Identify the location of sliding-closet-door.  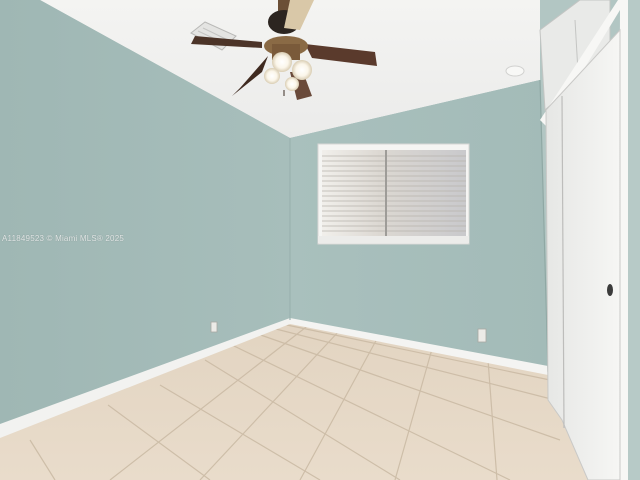
(583, 254).